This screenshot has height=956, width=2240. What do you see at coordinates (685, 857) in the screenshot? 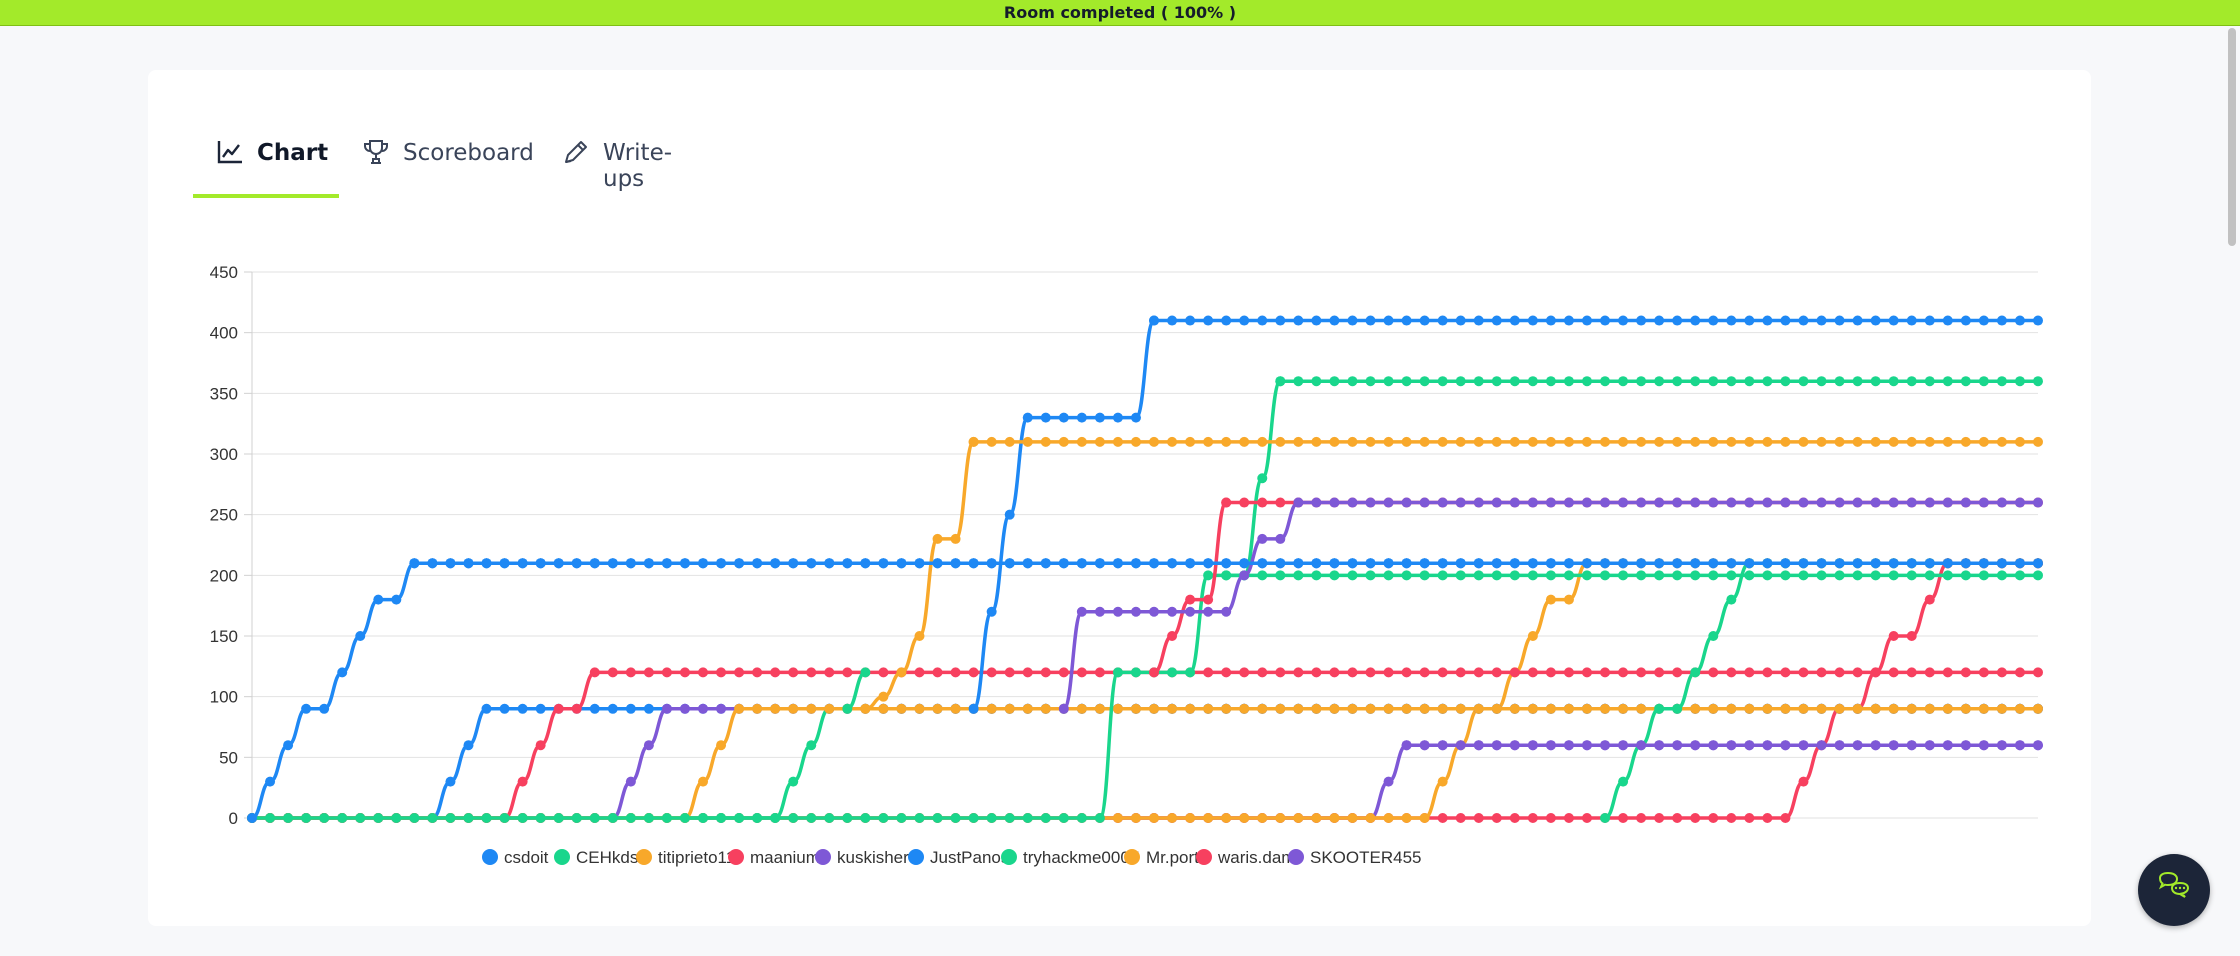
I see `legend-item-titiprieto11: titiprieto11` at bounding box center [685, 857].